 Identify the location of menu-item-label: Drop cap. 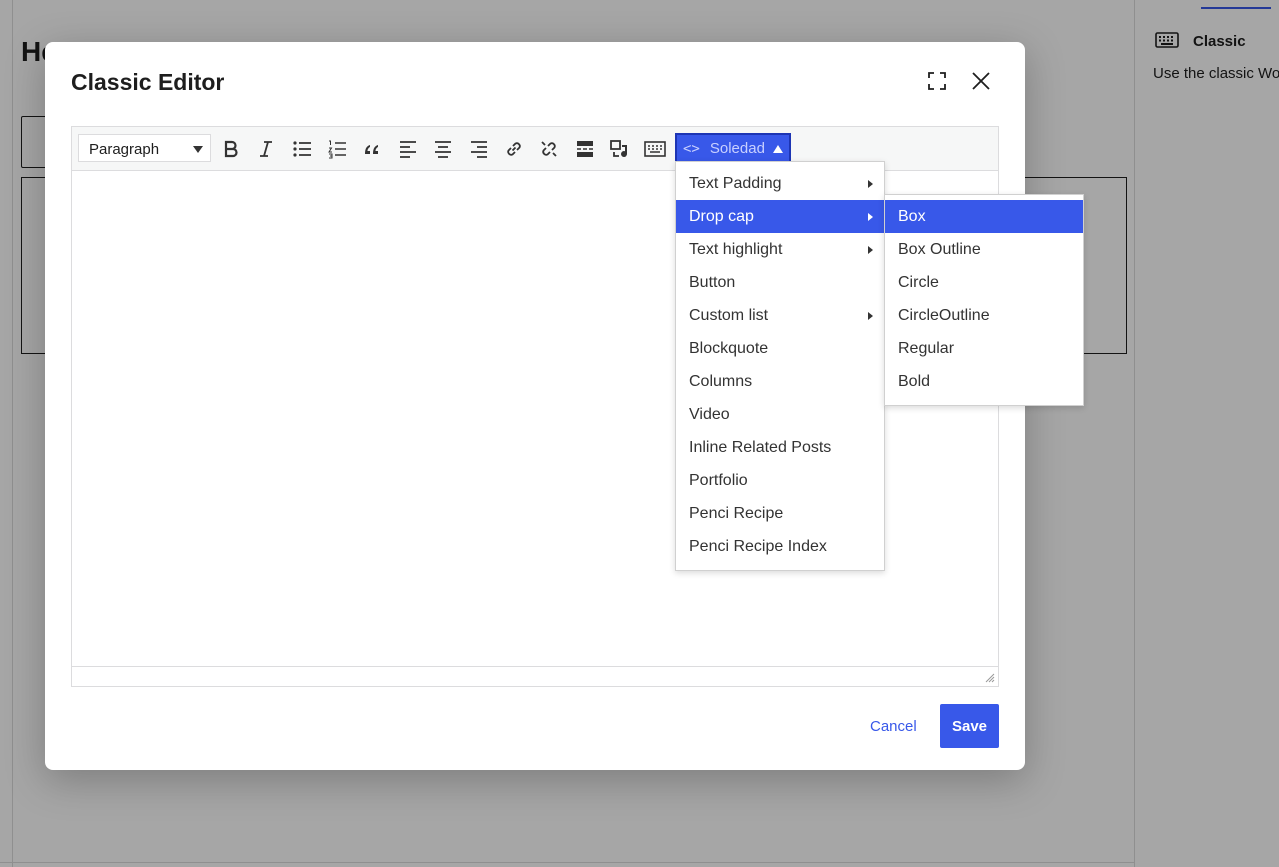
(721, 216).